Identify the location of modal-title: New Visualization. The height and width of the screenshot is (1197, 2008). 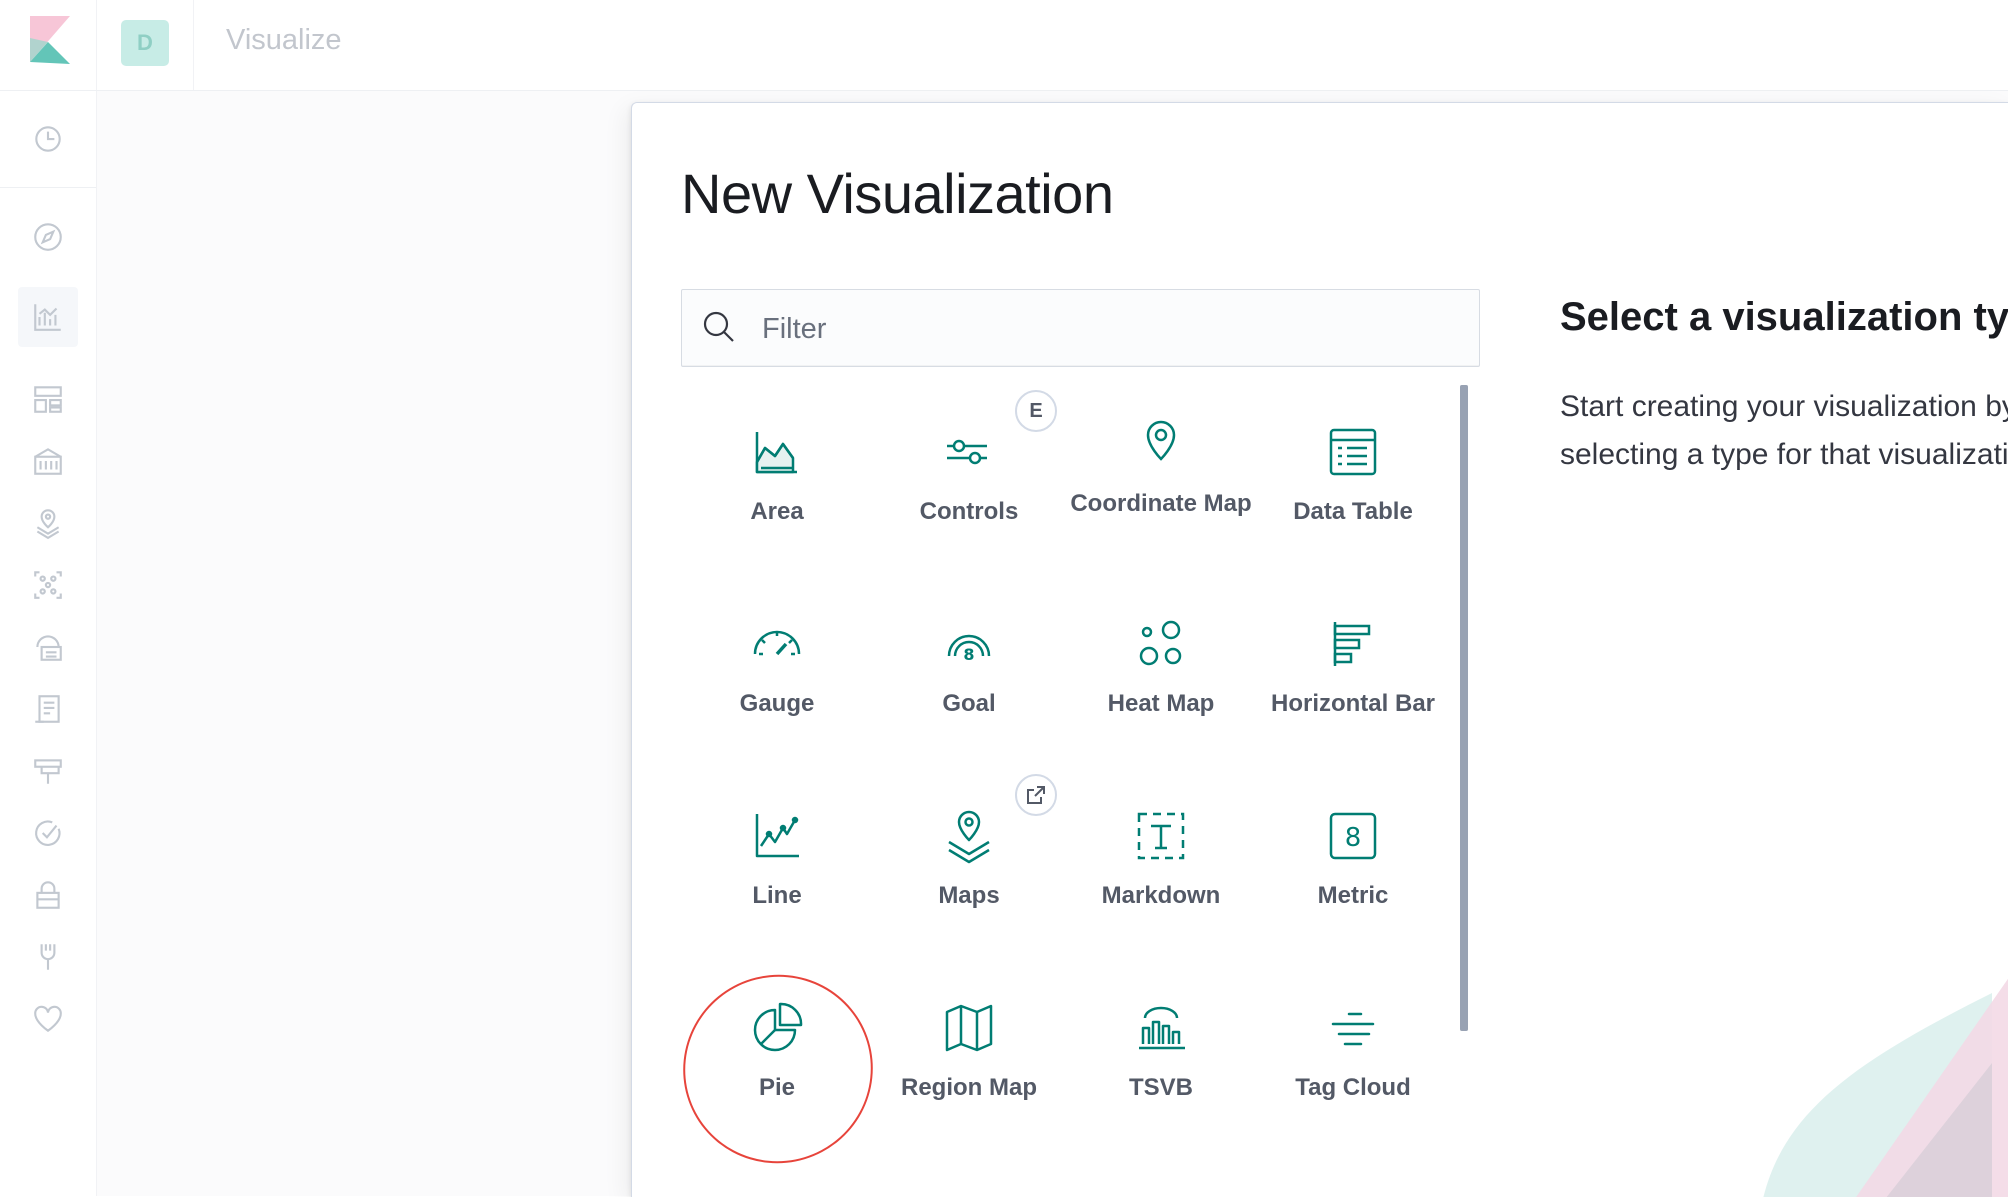
(897, 193).